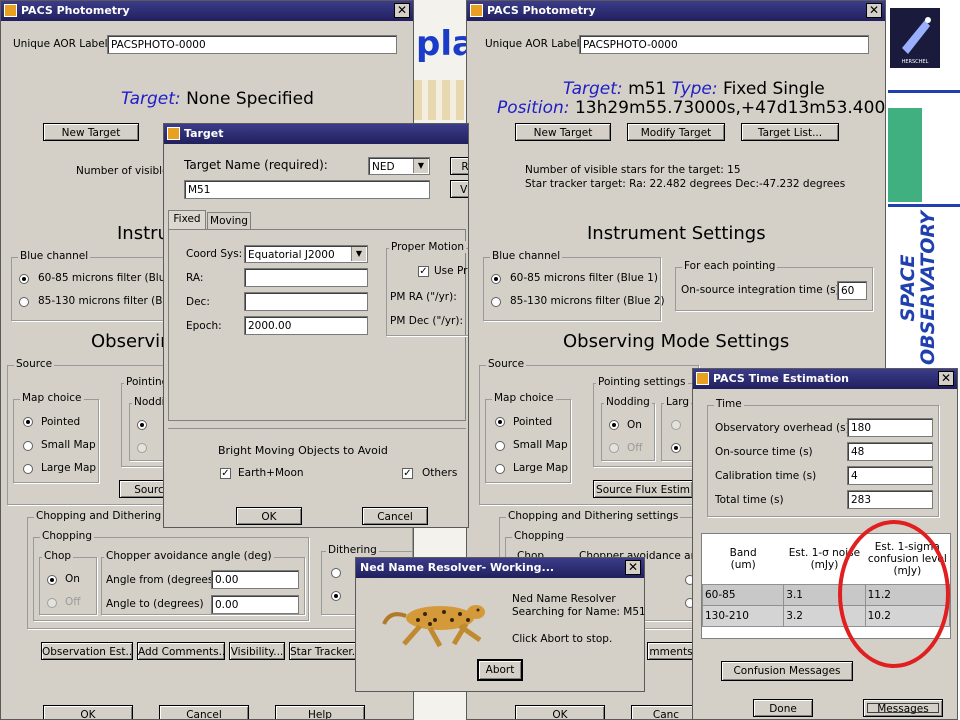 The image size is (960, 720). What do you see at coordinates (225, 473) in the screenshot?
I see `earth-moon-checkbox: ✓` at bounding box center [225, 473].